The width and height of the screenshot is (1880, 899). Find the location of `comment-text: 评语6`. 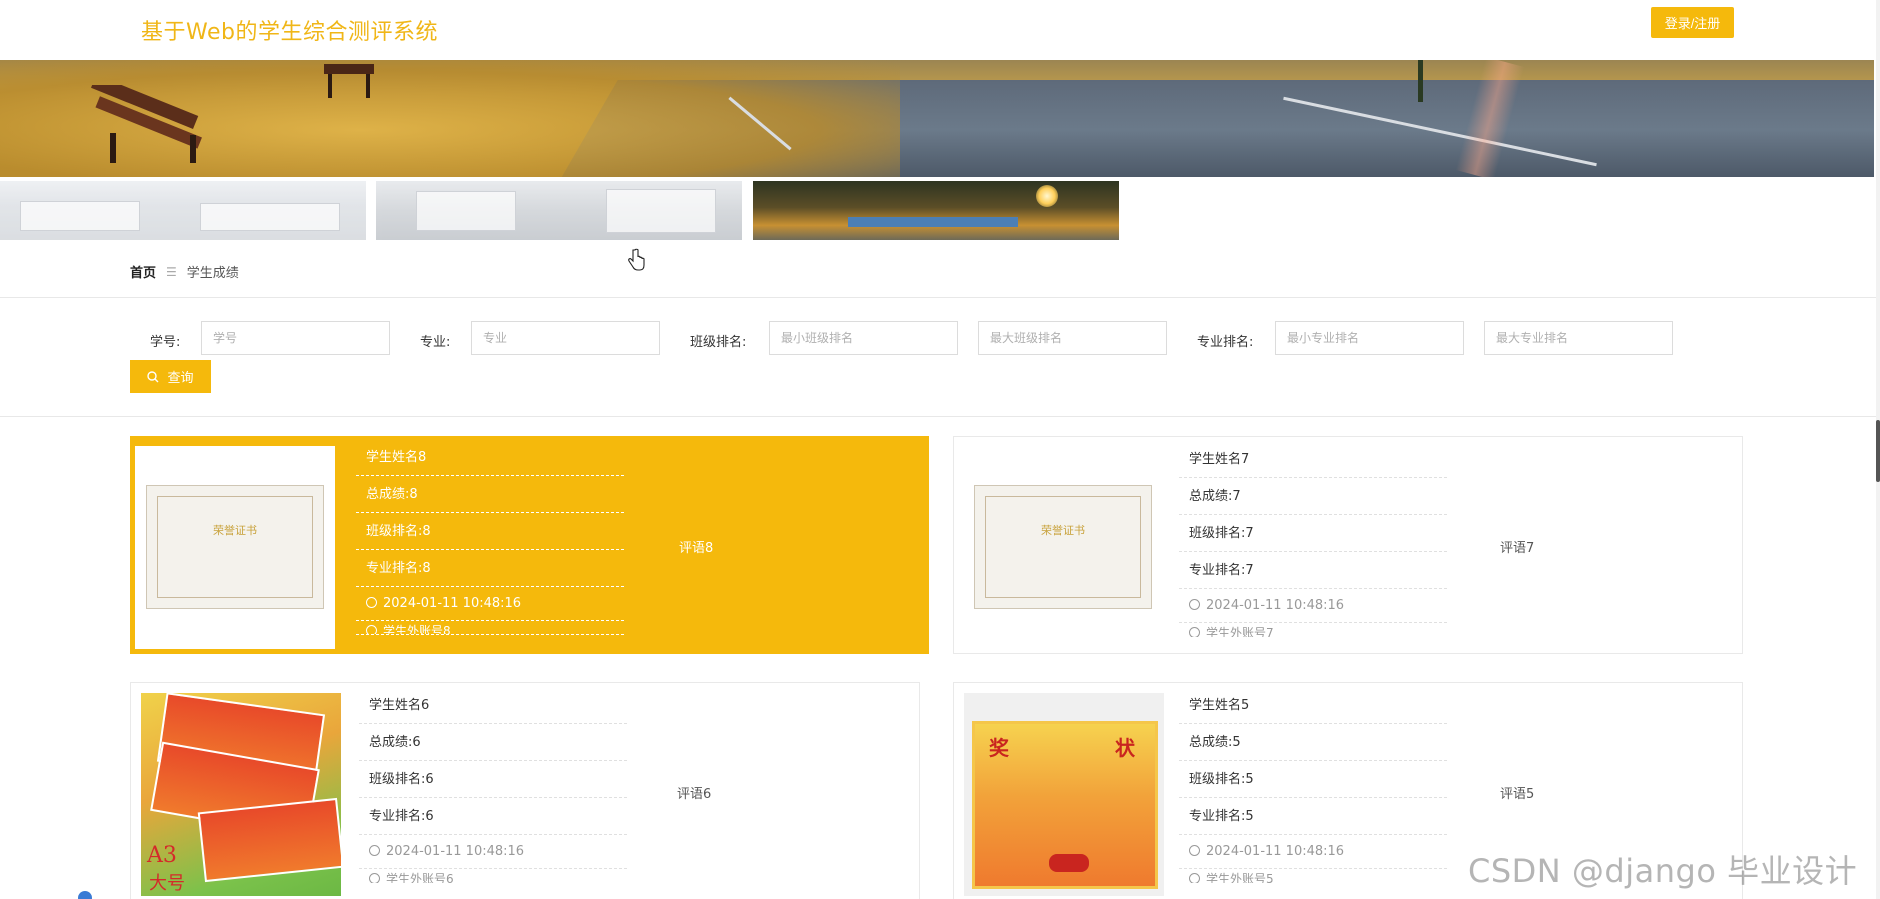

comment-text: 评语6 is located at coordinates (694, 794).